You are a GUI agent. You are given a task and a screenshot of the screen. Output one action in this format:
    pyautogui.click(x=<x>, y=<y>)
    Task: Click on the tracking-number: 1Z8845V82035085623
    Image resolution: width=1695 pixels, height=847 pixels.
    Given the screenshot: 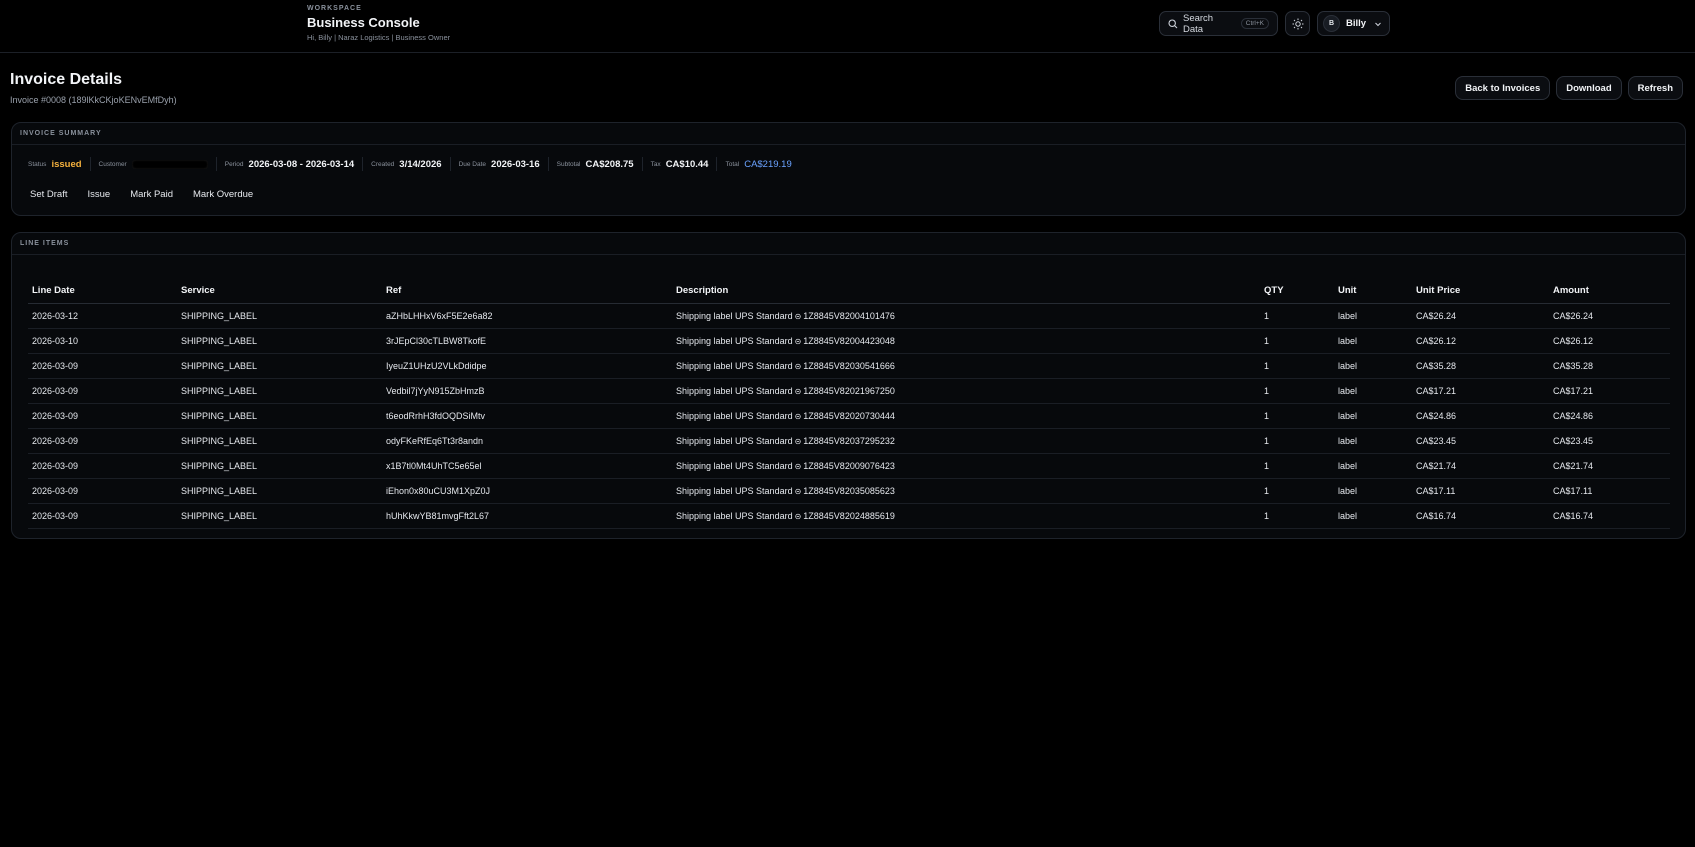 What is the action you would take?
    pyautogui.click(x=849, y=490)
    